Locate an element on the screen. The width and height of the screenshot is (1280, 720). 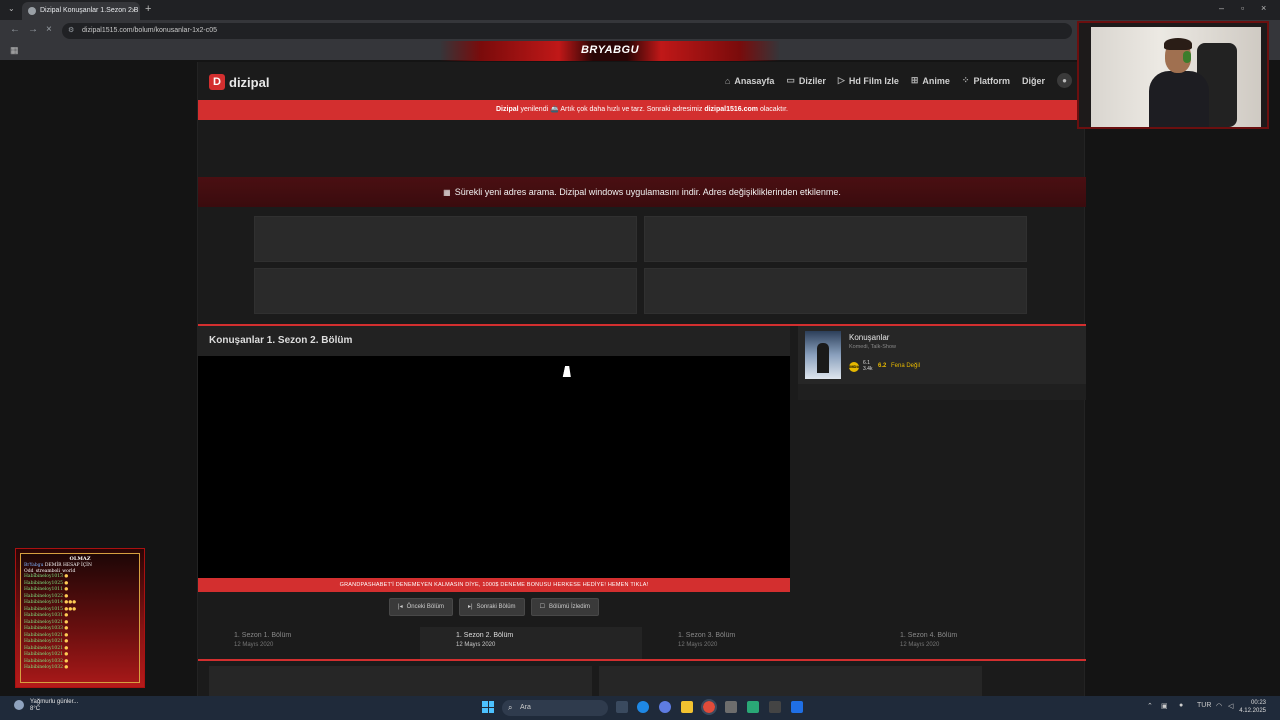
chat-user-name: Habibineloy1011 is located at coordinates (43, 589).